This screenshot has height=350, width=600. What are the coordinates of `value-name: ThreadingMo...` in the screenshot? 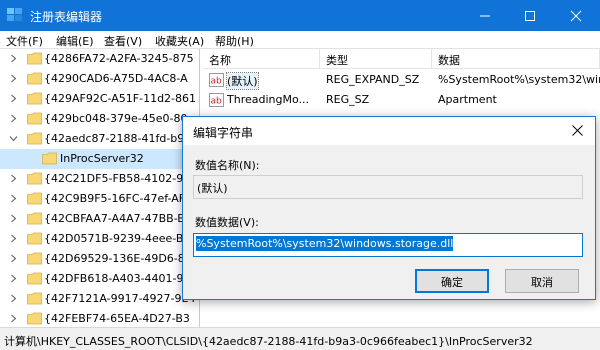 It's located at (268, 99).